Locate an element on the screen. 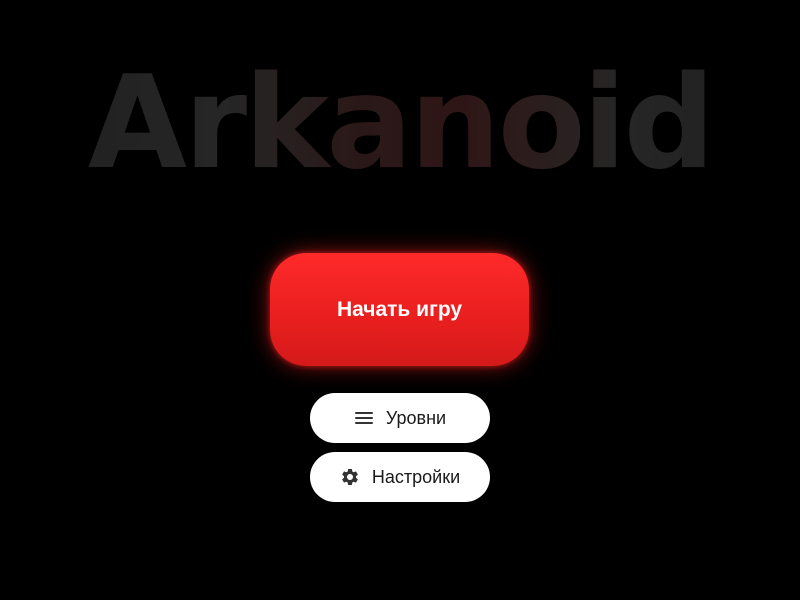  start-game-label: Начать игру is located at coordinates (399, 309).